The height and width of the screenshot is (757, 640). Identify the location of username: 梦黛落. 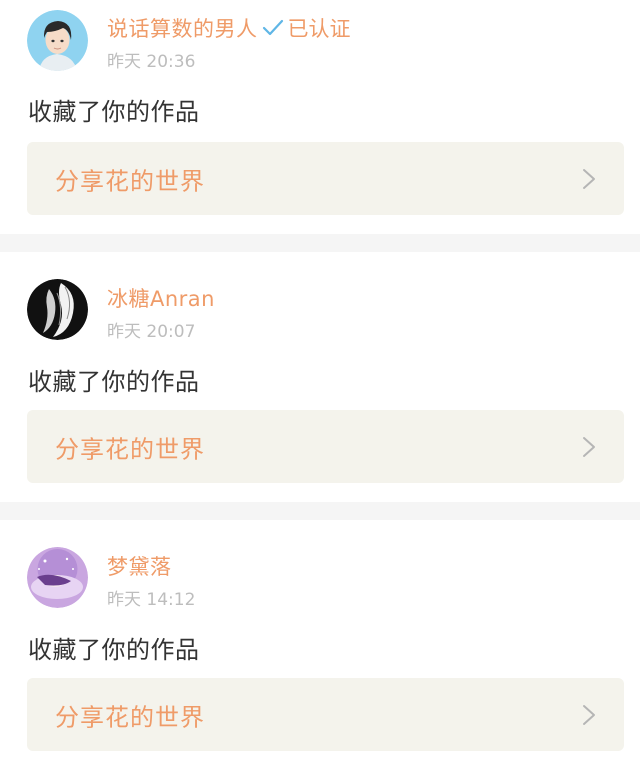
(139, 566).